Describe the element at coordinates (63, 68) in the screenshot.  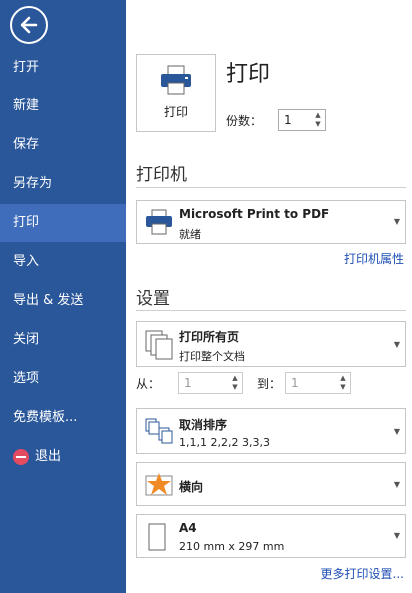
I see `sidebar-item-open: 打开` at that location.